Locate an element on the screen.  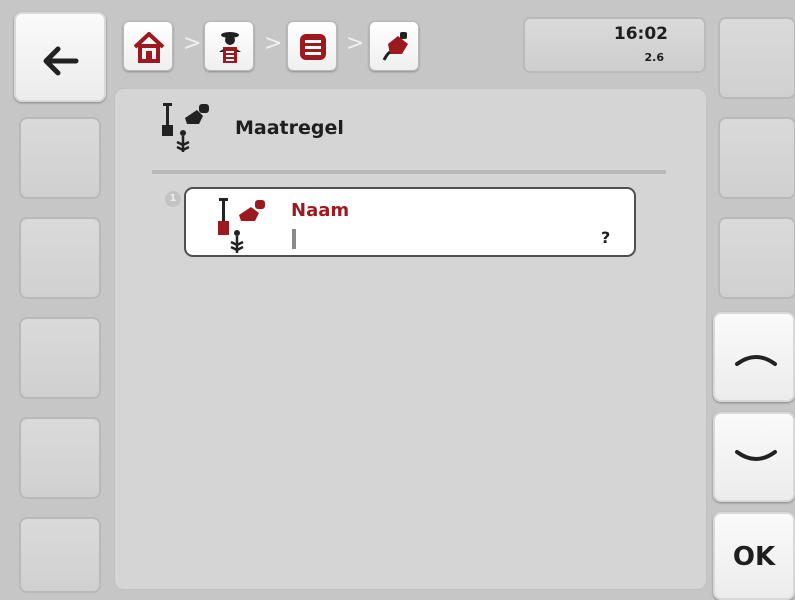
user-info-icon is located at coordinates (230, 47).